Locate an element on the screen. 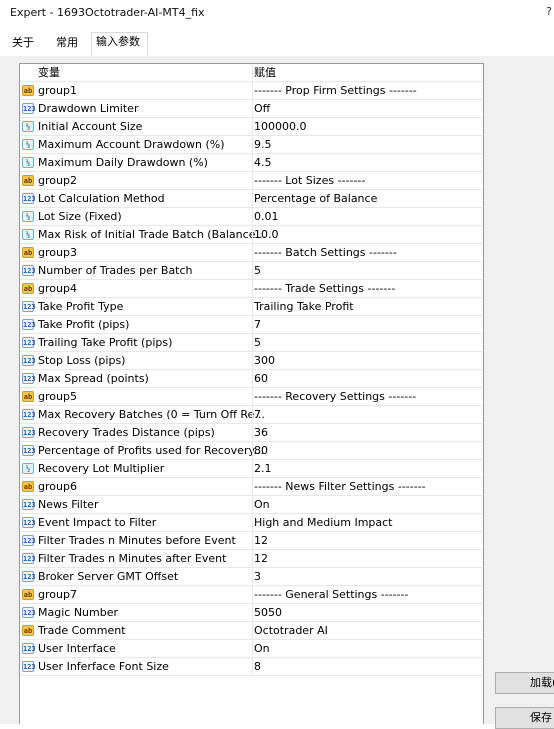  parameter-value: 5050 is located at coordinates (366, 612).